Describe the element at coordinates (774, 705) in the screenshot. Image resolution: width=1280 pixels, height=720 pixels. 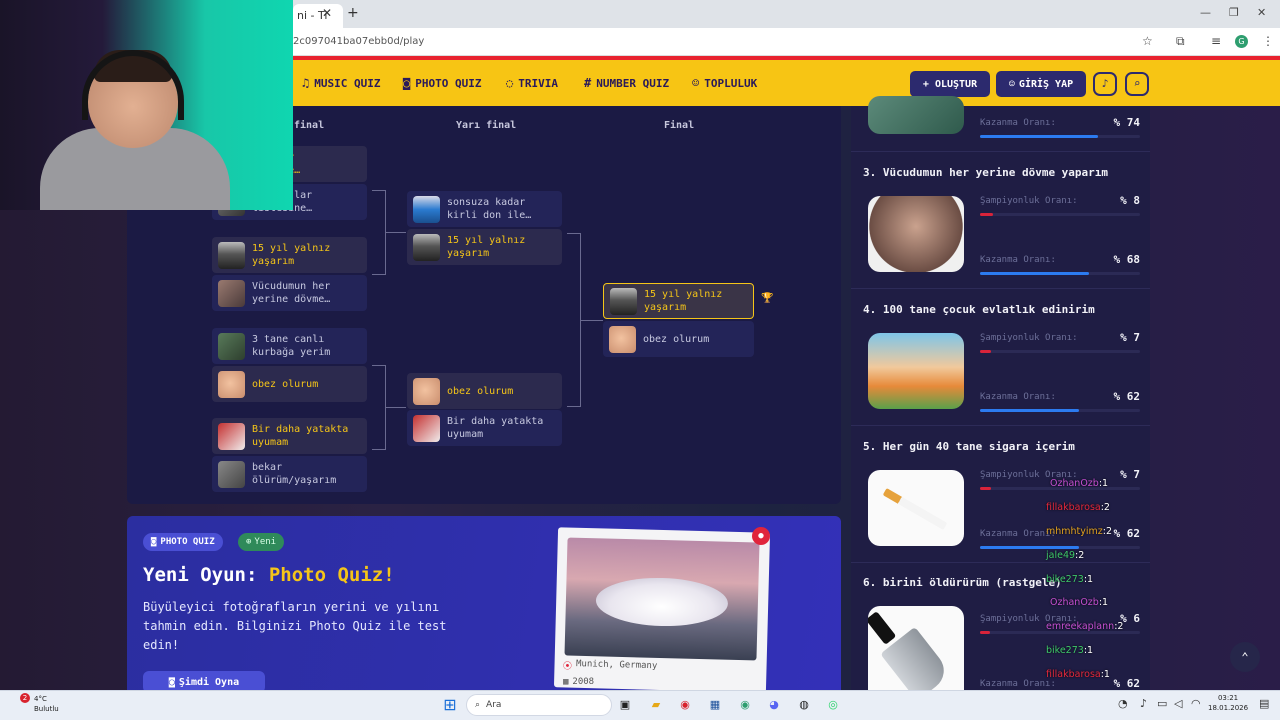
I see `discord-icon: ◕` at that location.